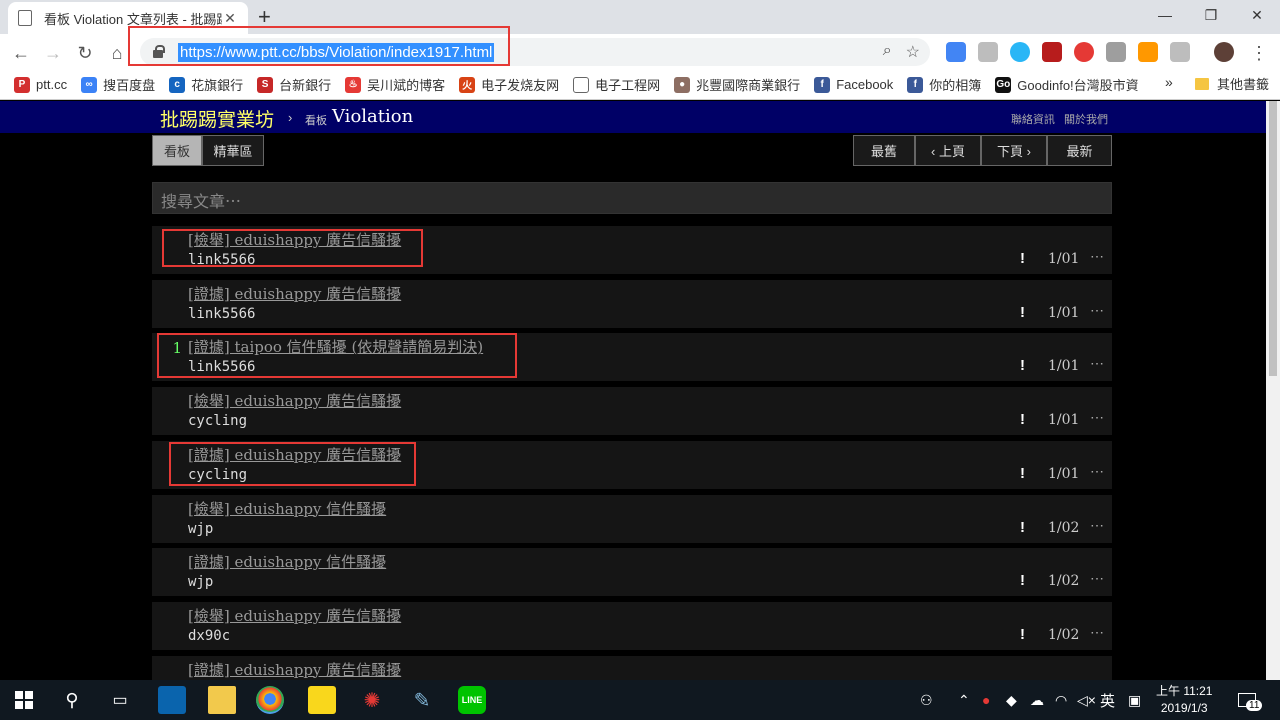 The image size is (1280, 720). Describe the element at coordinates (1014, 150) in the screenshot. I see `next-page-button: 下頁 ›` at that location.